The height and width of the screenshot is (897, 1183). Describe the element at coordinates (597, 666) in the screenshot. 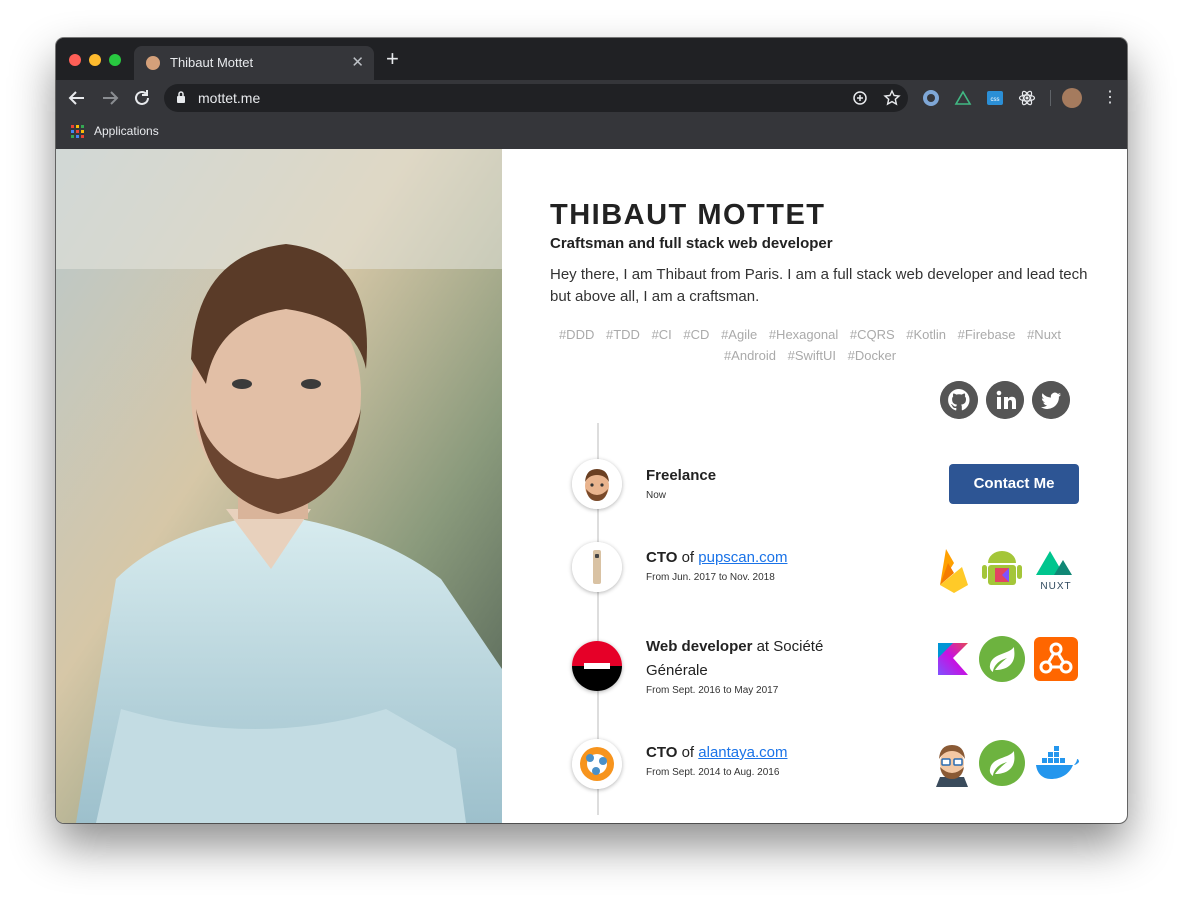

I see `timeline-societe-generale-logo` at that location.